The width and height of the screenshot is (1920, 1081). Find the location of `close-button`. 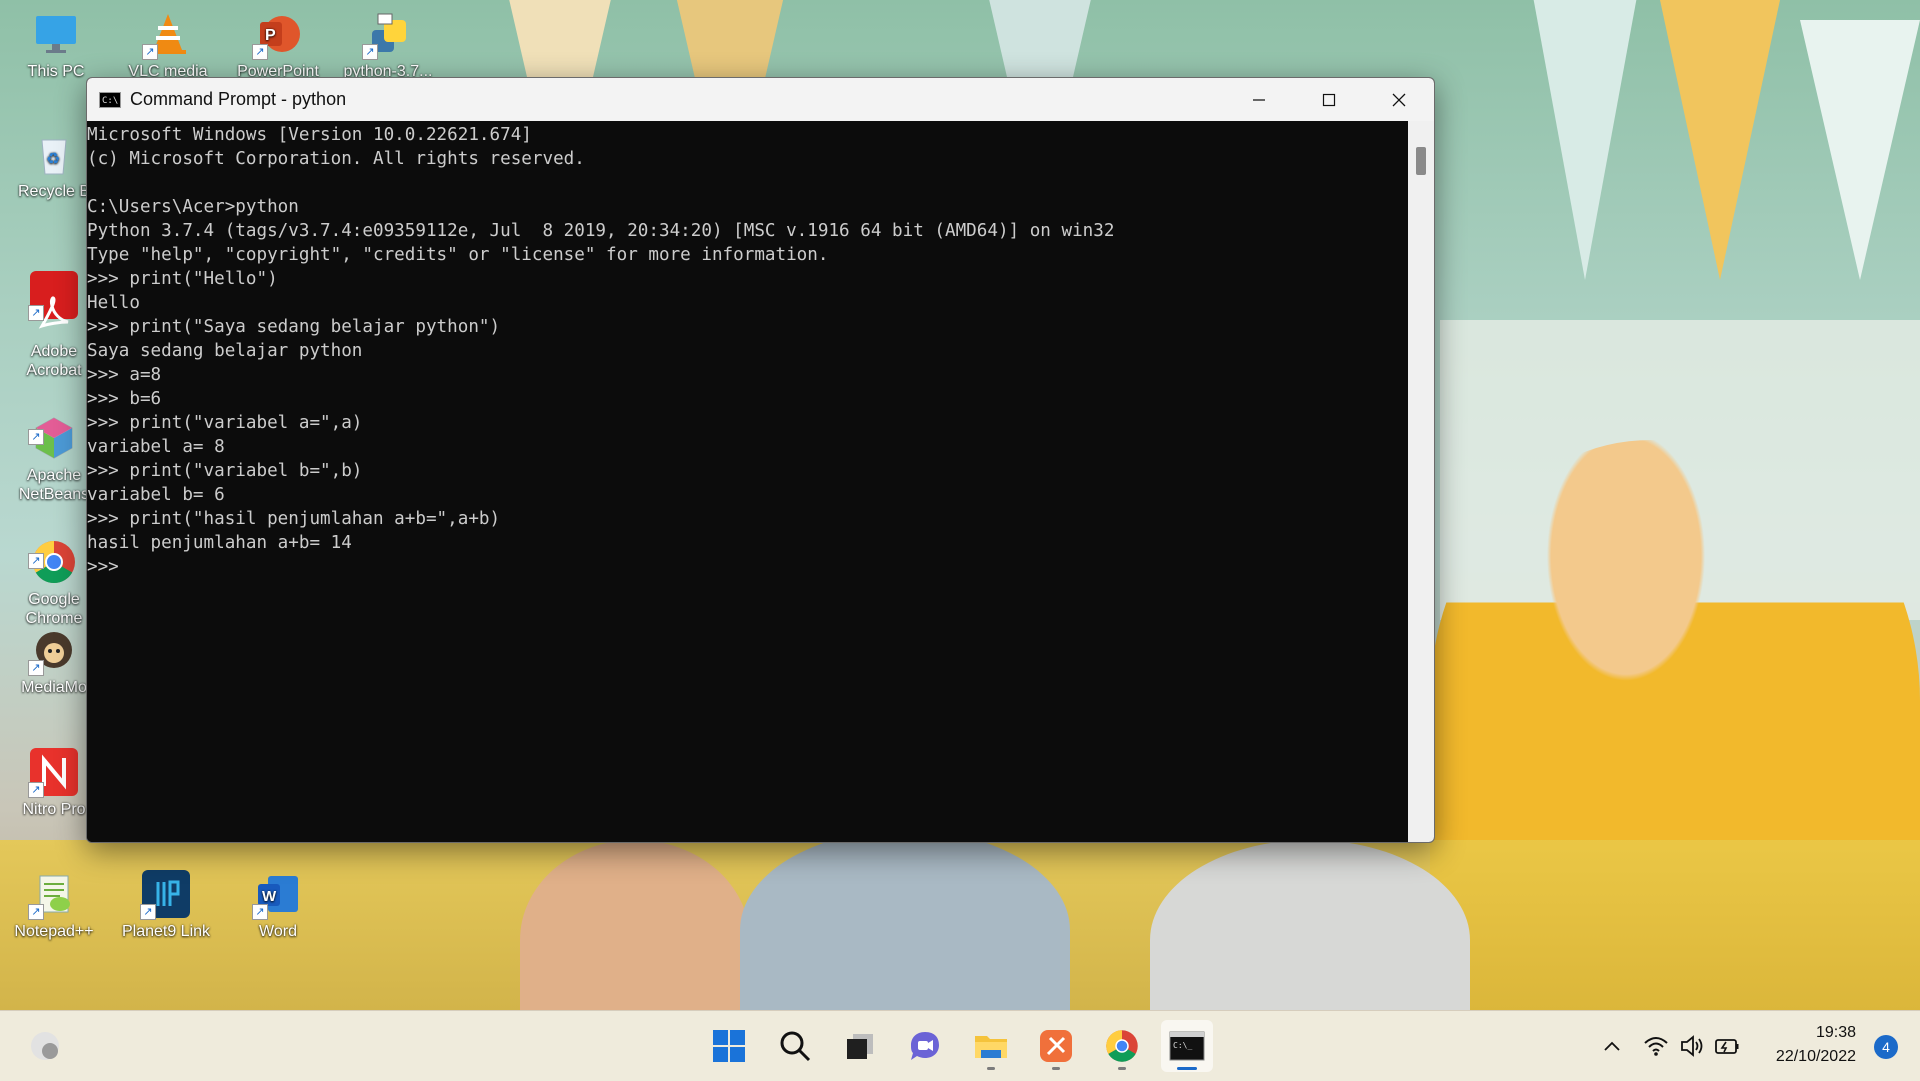

close-button is located at coordinates (1399, 99).